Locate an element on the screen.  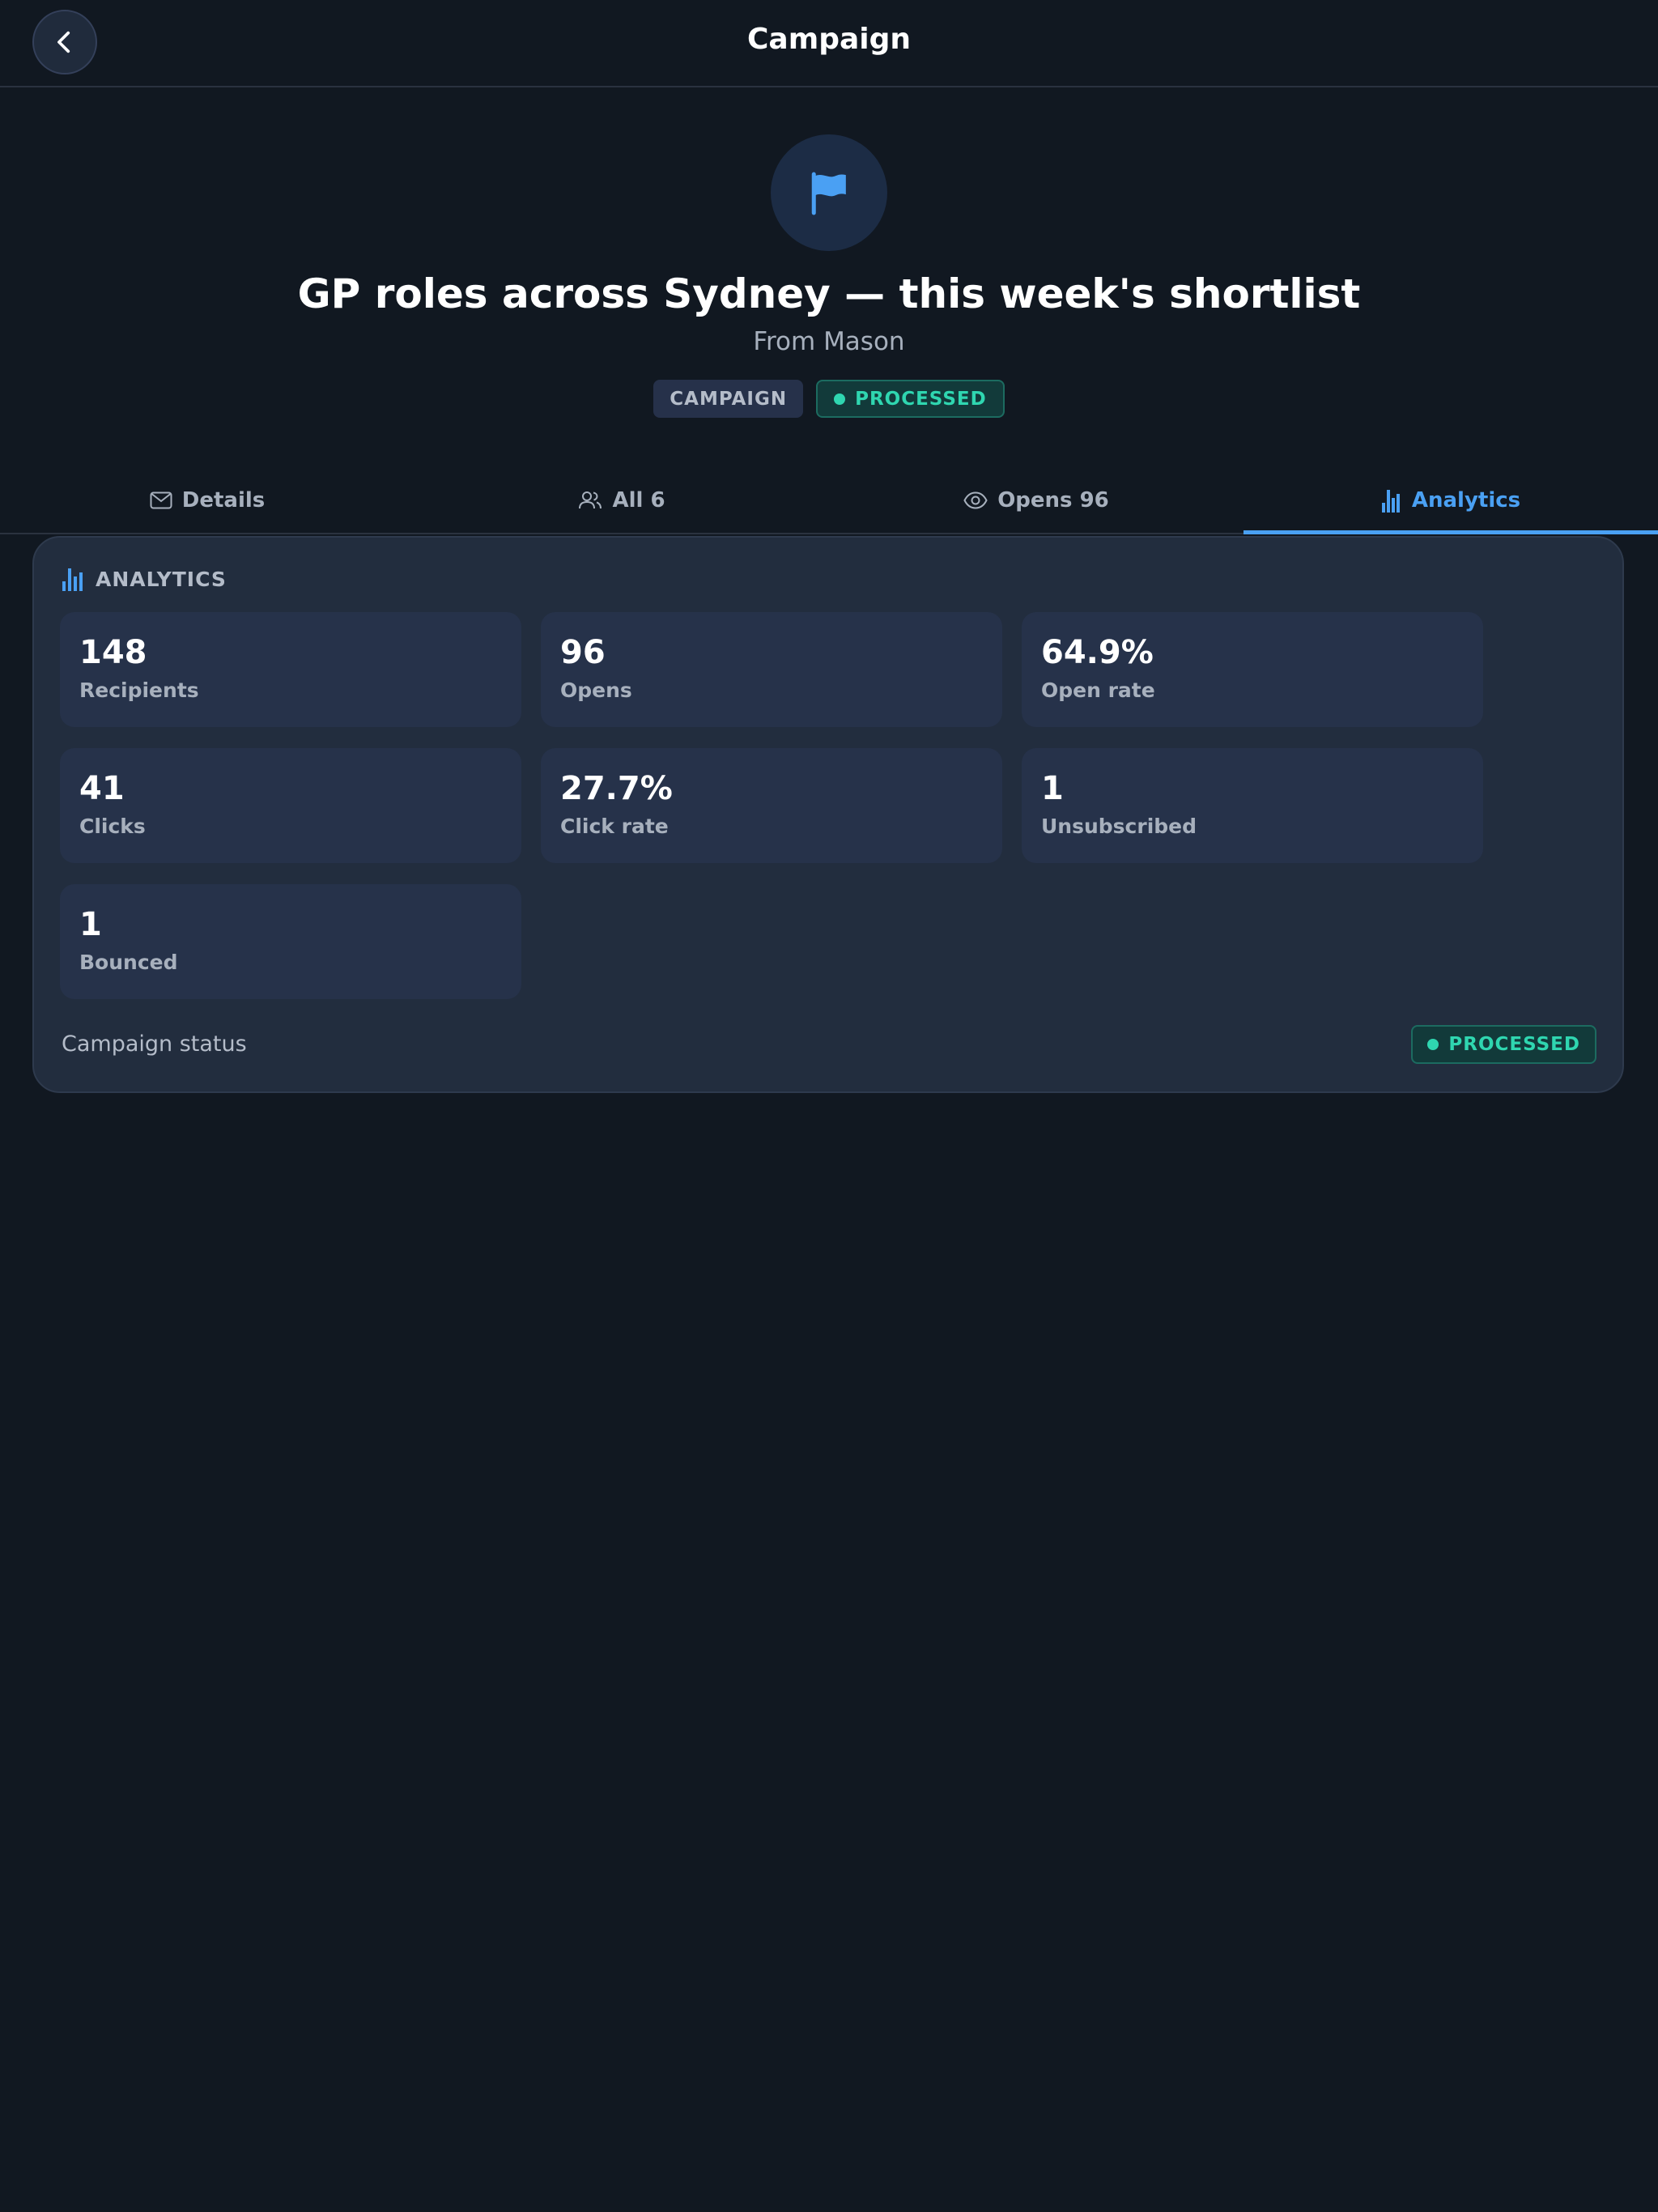
campaign-sender: From Mason is located at coordinates (829, 341).